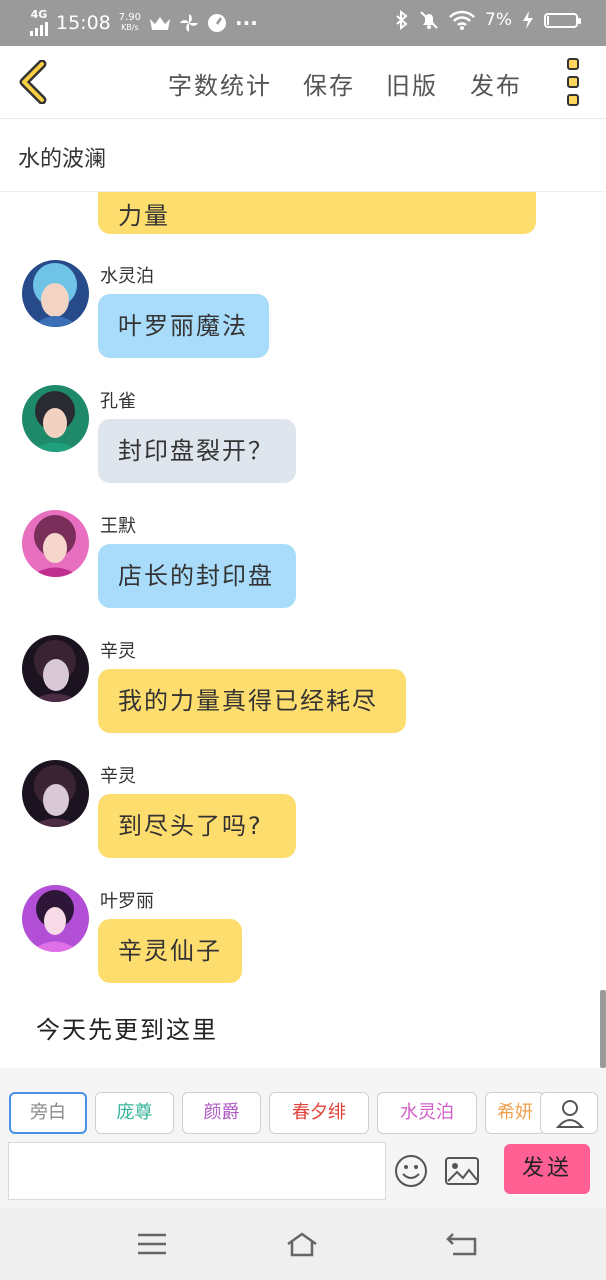 The width and height of the screenshot is (606, 1280). I want to click on more-notifications: ···, so click(246, 23).